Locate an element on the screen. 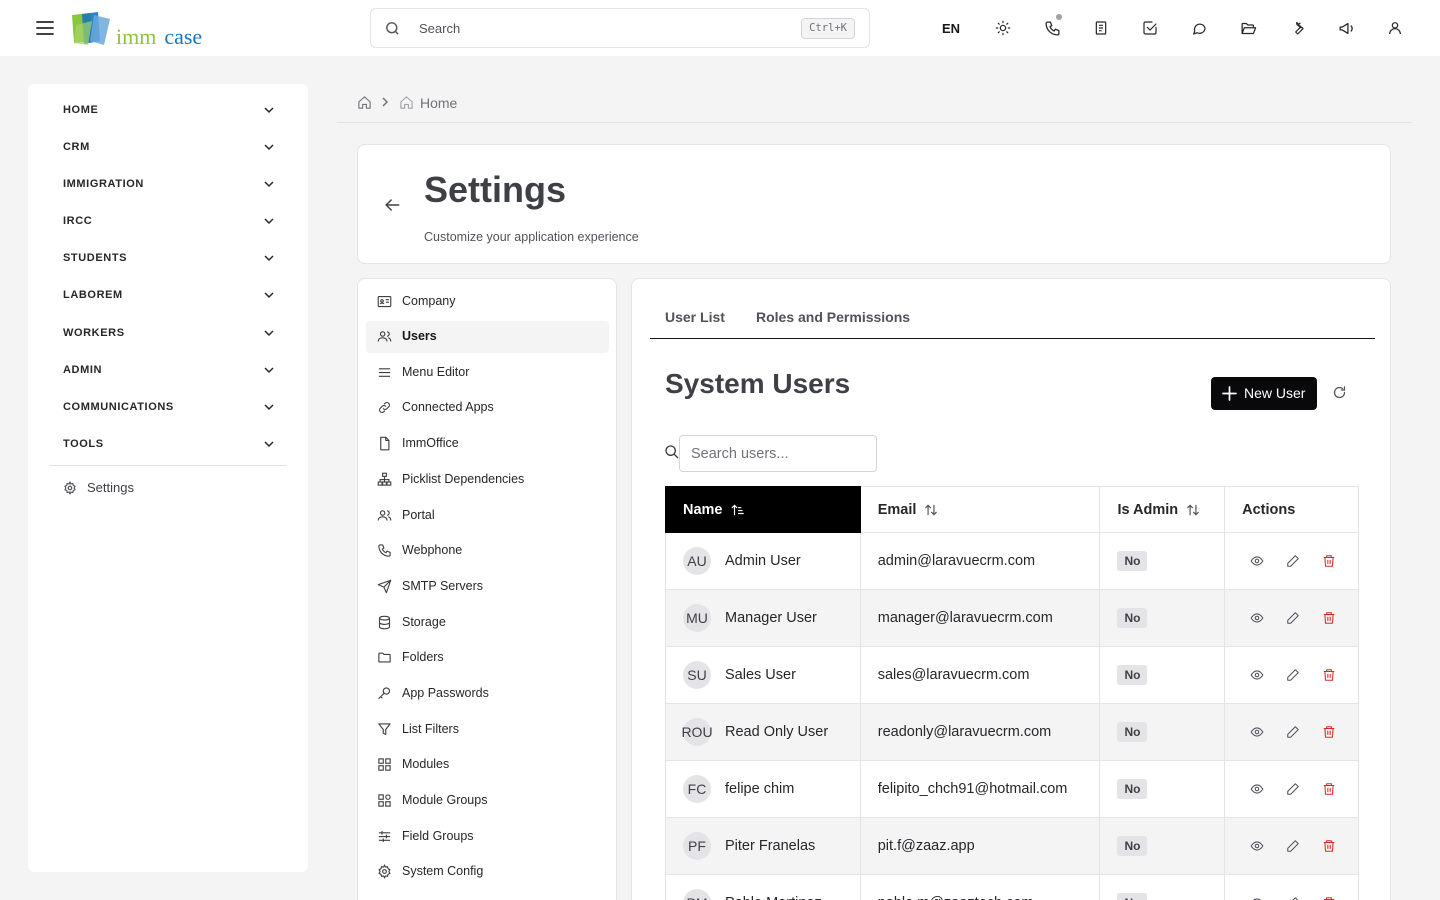 Image resolution: width=1440 pixels, height=900 pixels. sidebar-item-students: STUDENTS is located at coordinates (168, 259).